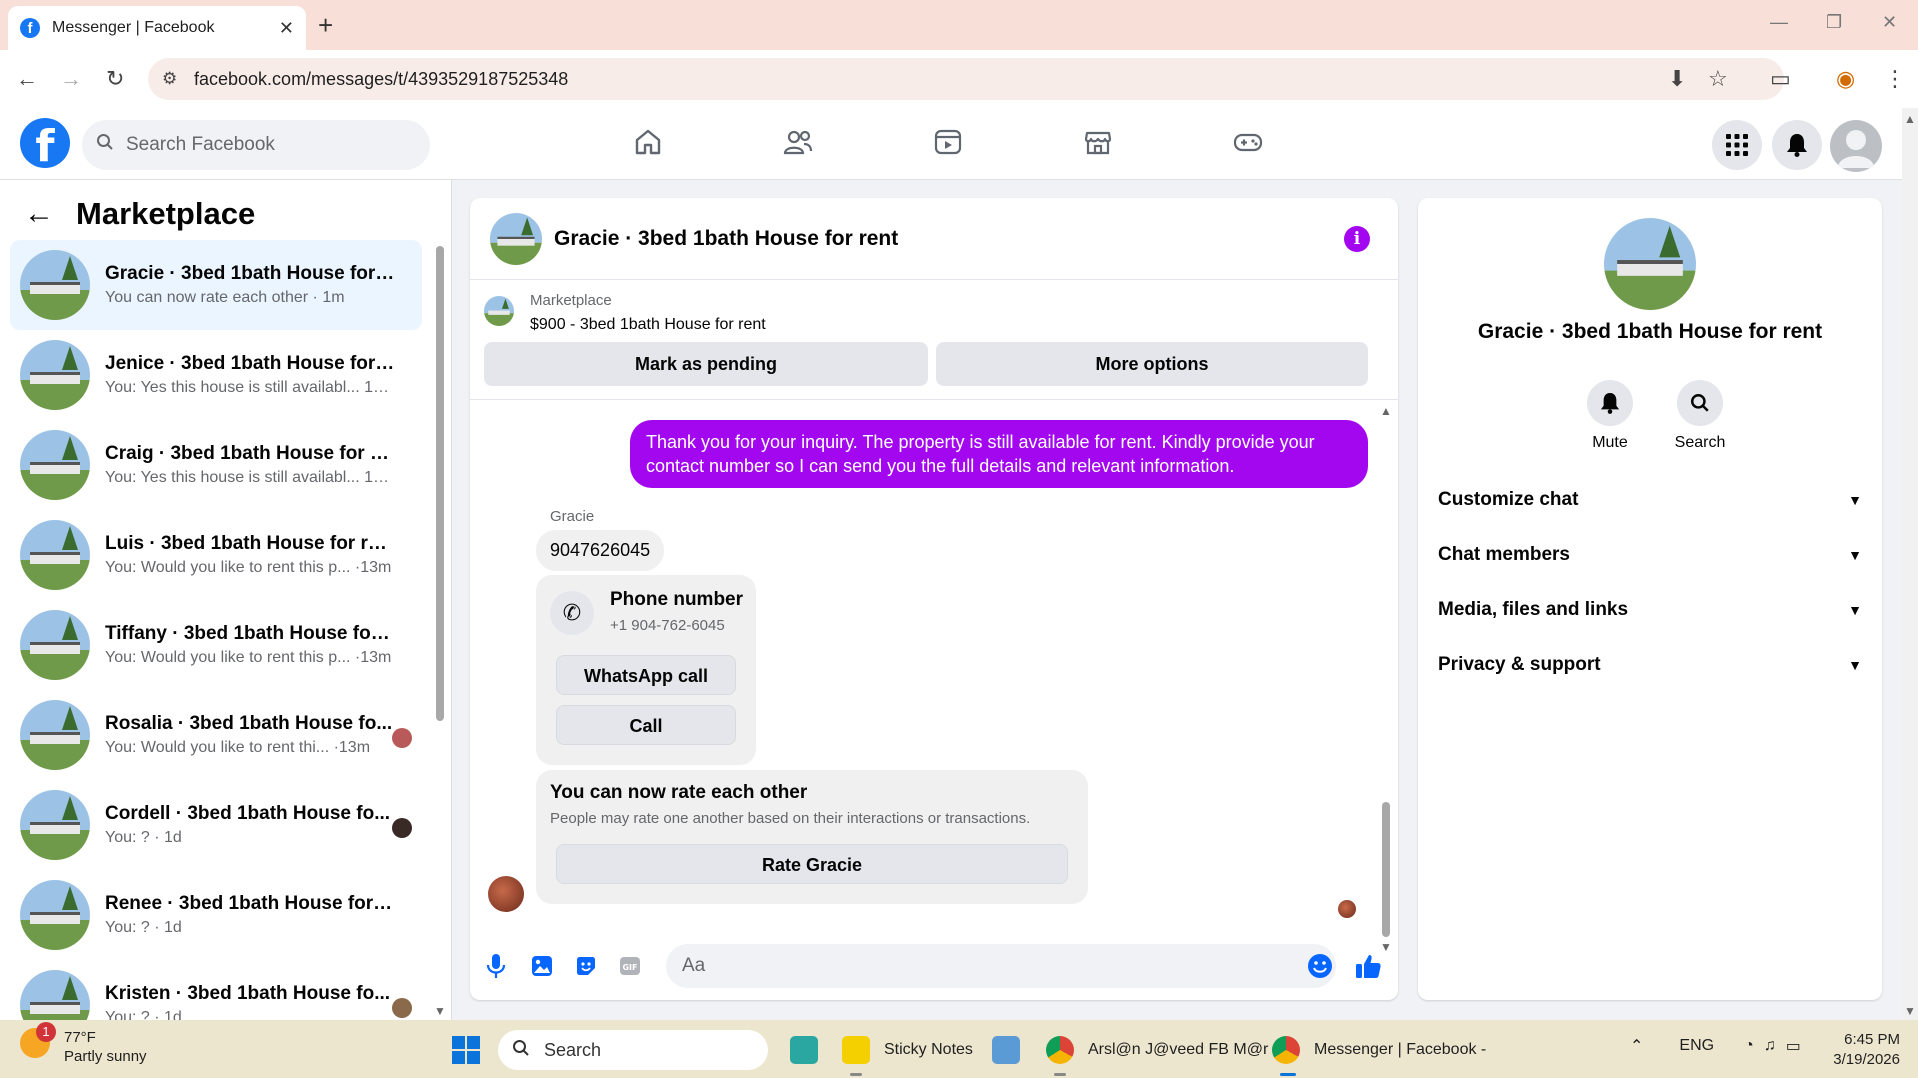  I want to click on sticky-notes-icon, so click(856, 1050).